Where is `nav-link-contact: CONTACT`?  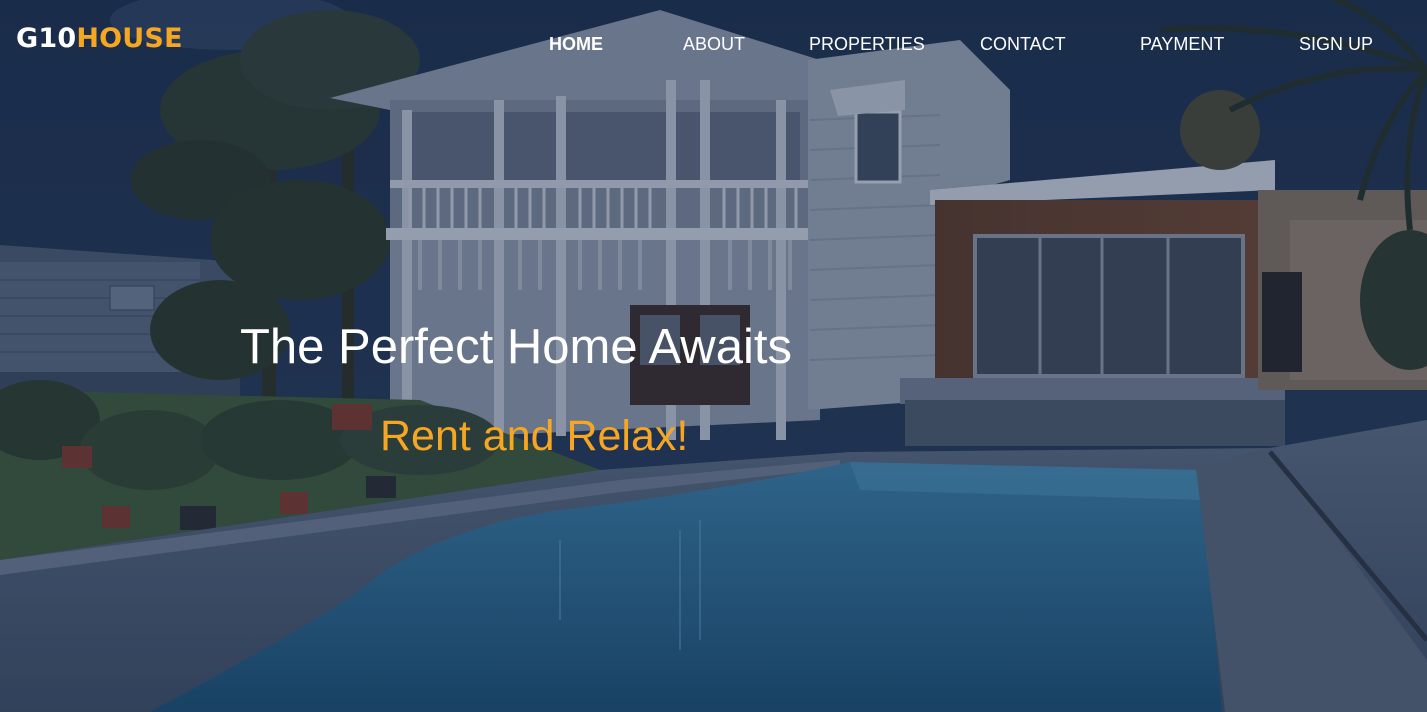
nav-link-contact: CONTACT is located at coordinates (1023, 44).